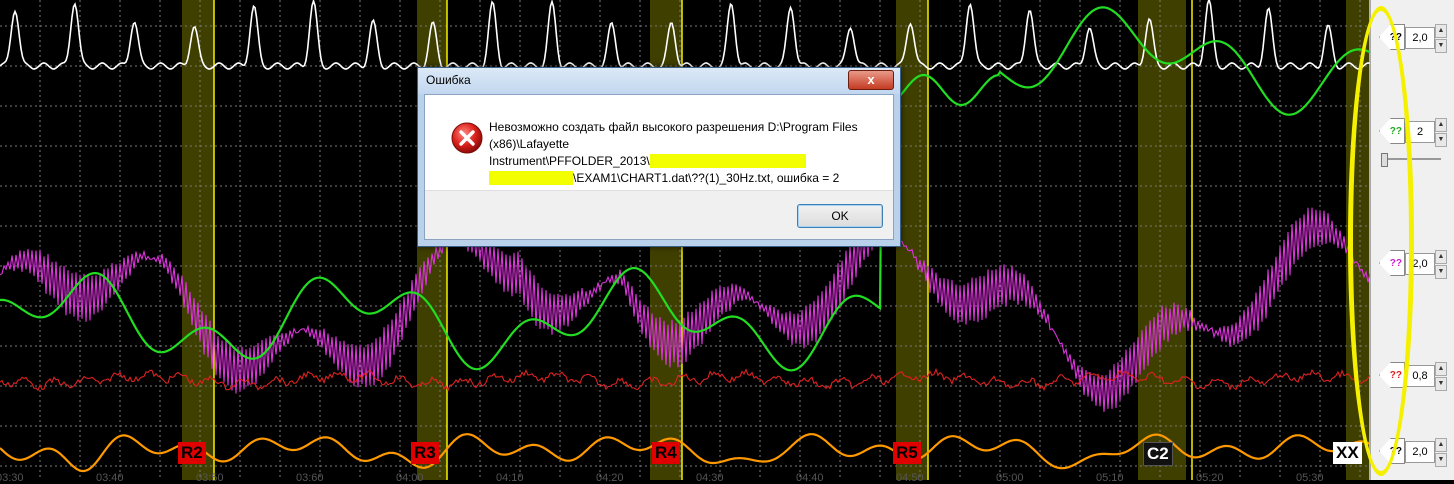 The height and width of the screenshot is (484, 1454). Describe the element at coordinates (12, 478) in the screenshot. I see `time-tick-label: 03:30` at that location.